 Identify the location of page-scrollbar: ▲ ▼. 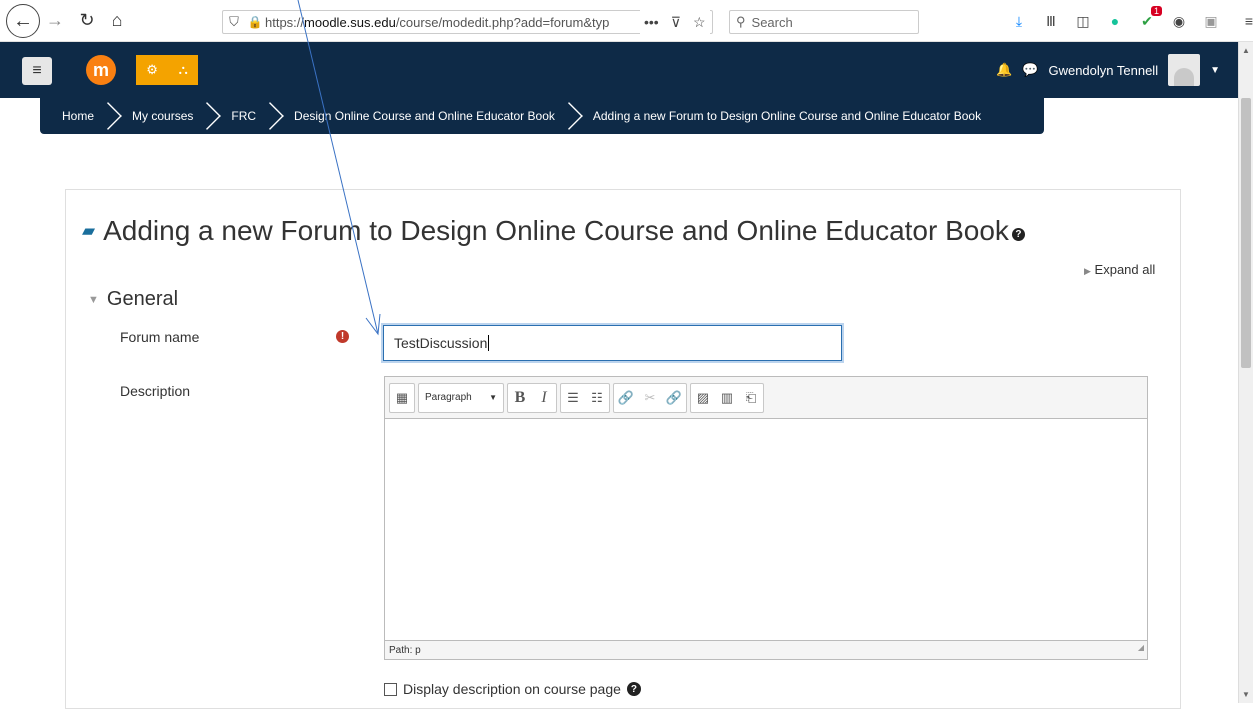
(1245, 372).